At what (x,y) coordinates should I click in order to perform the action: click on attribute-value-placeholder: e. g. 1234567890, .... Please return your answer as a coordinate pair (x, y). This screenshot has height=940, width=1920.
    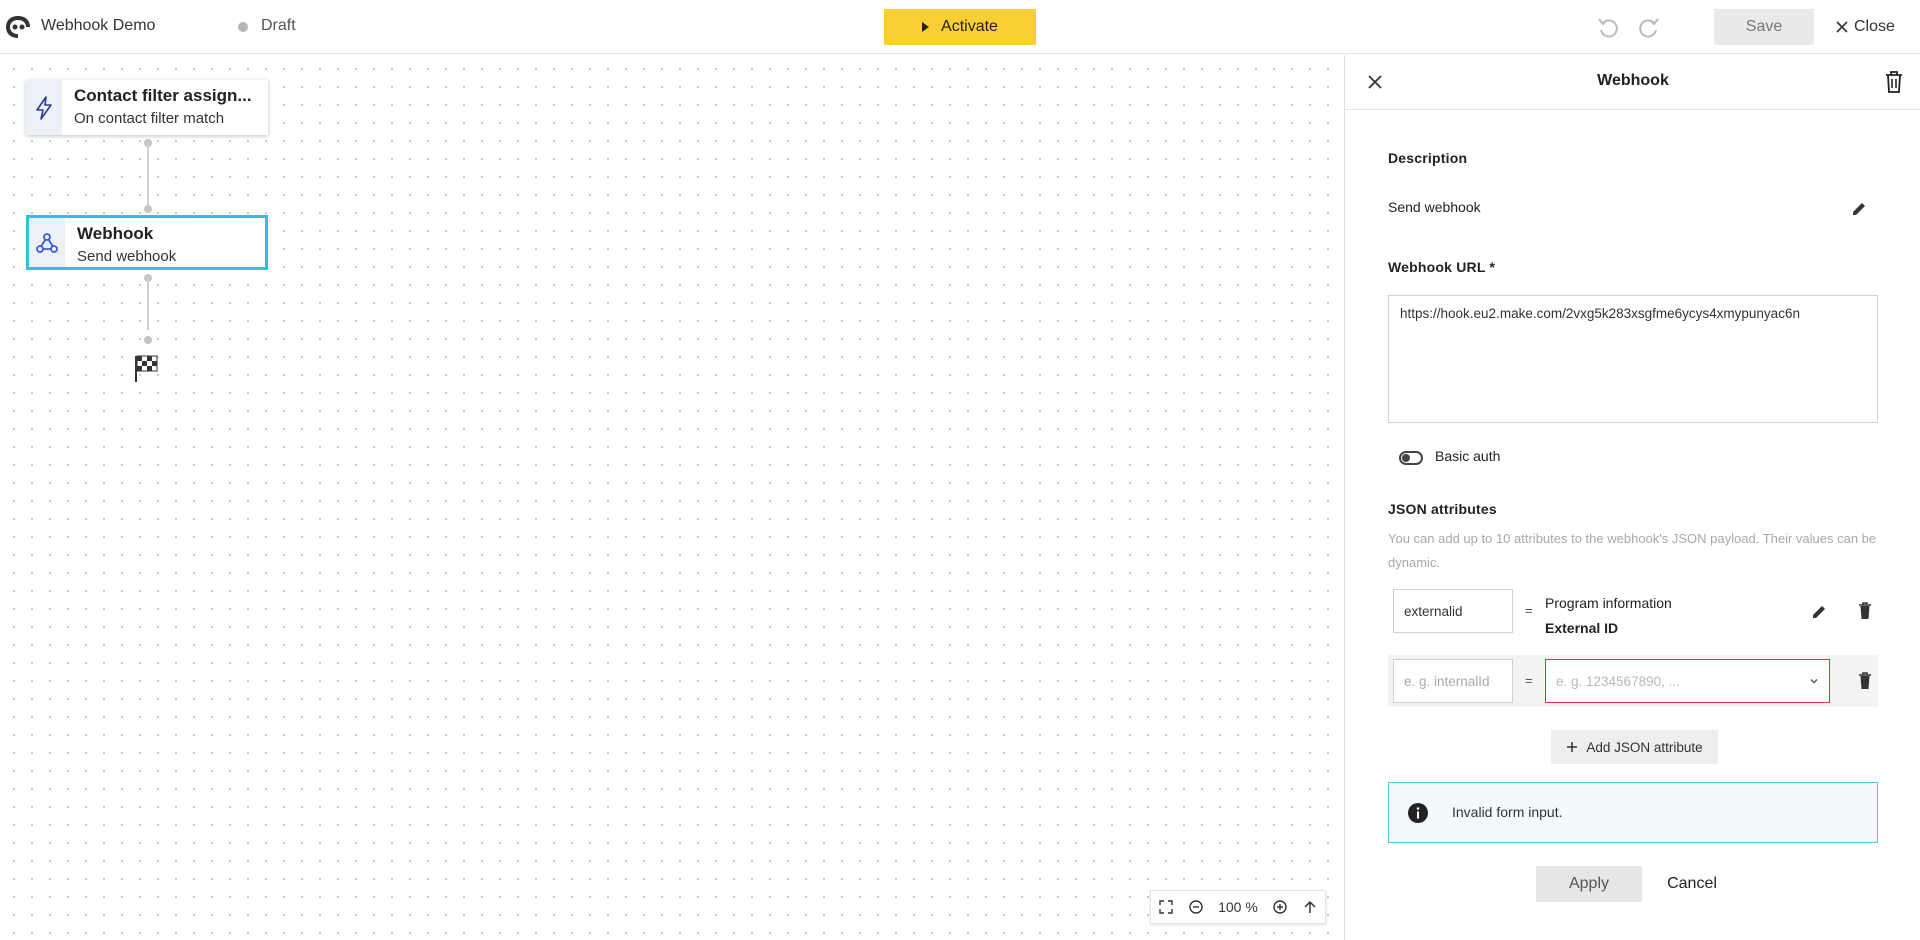
    Looking at the image, I should click on (1618, 681).